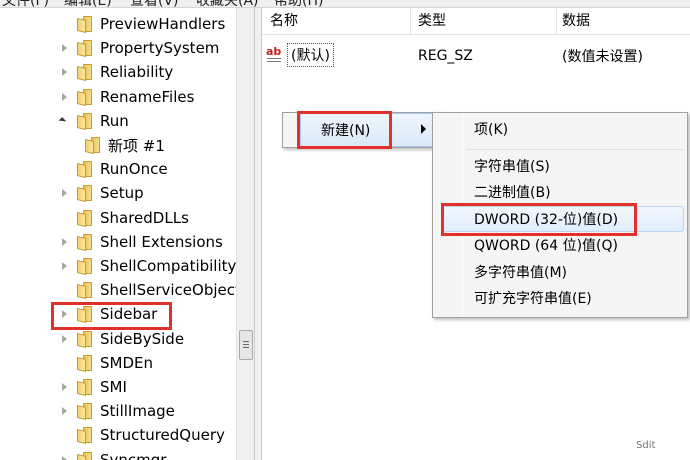 This screenshot has height=460, width=690. What do you see at coordinates (575, 149) in the screenshot?
I see `submenu-separator` at bounding box center [575, 149].